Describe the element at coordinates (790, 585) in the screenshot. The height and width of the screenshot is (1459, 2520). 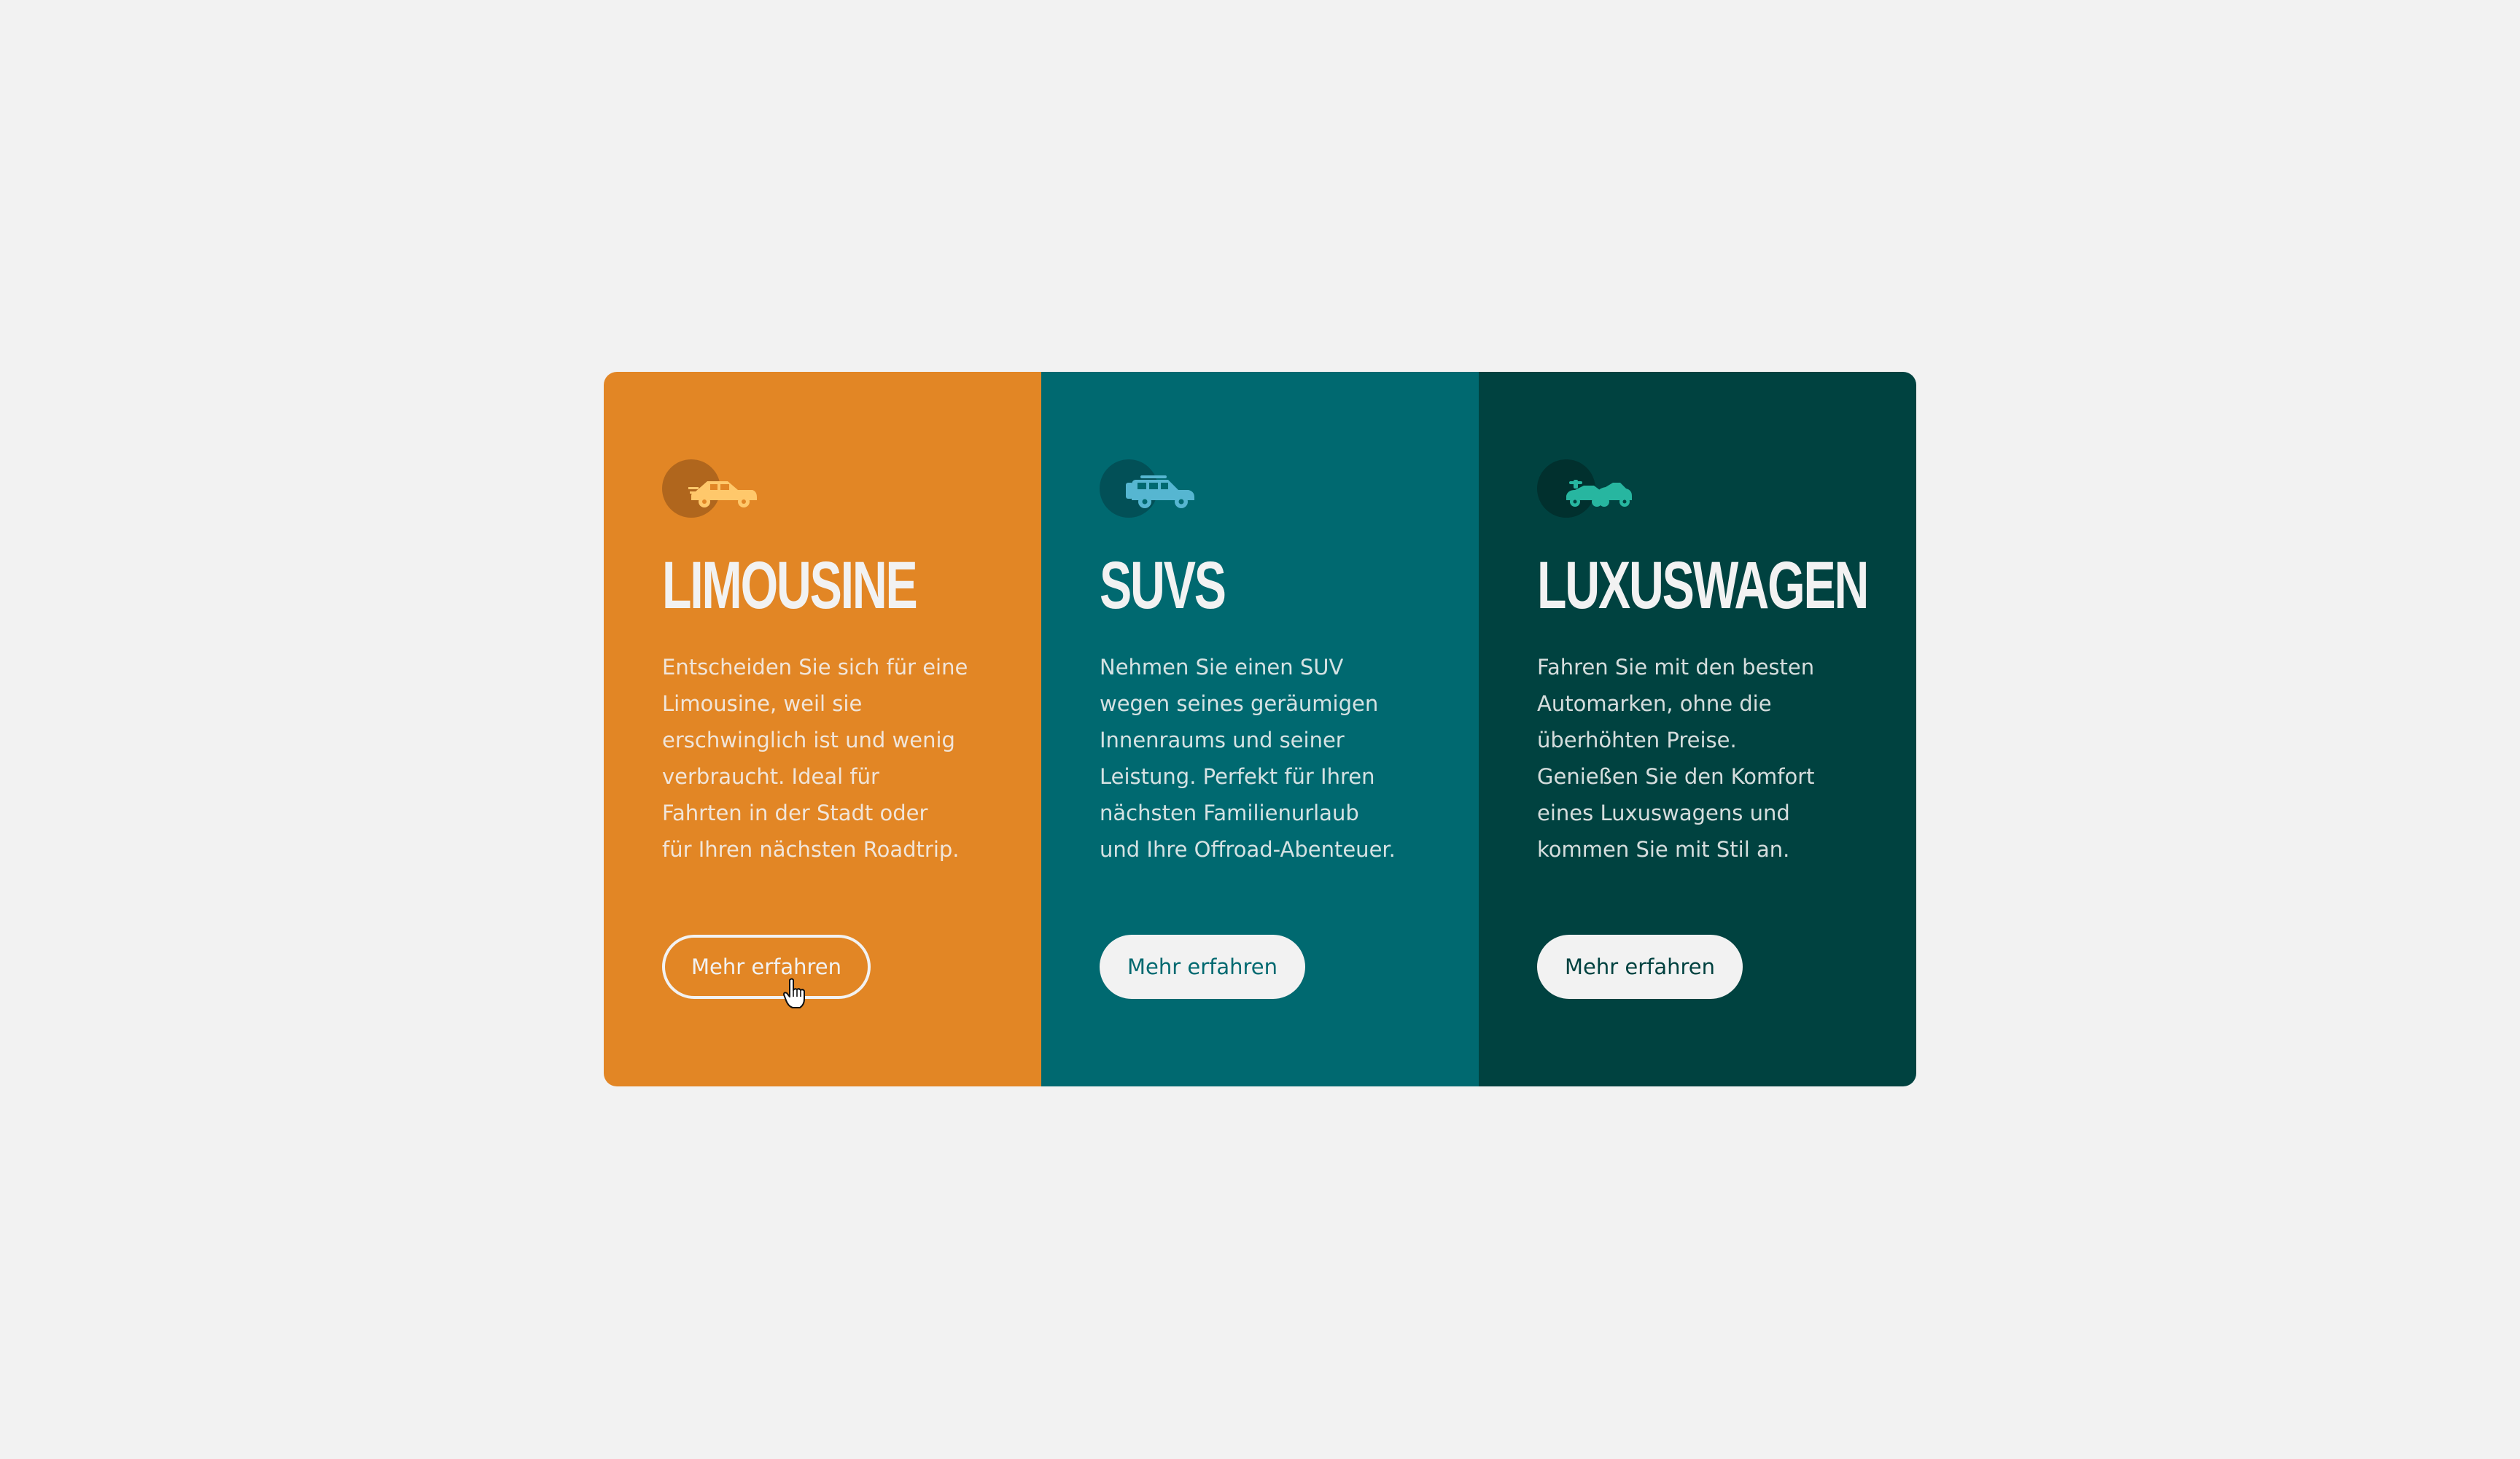
I see `card-title: LIMOUSINE` at that location.